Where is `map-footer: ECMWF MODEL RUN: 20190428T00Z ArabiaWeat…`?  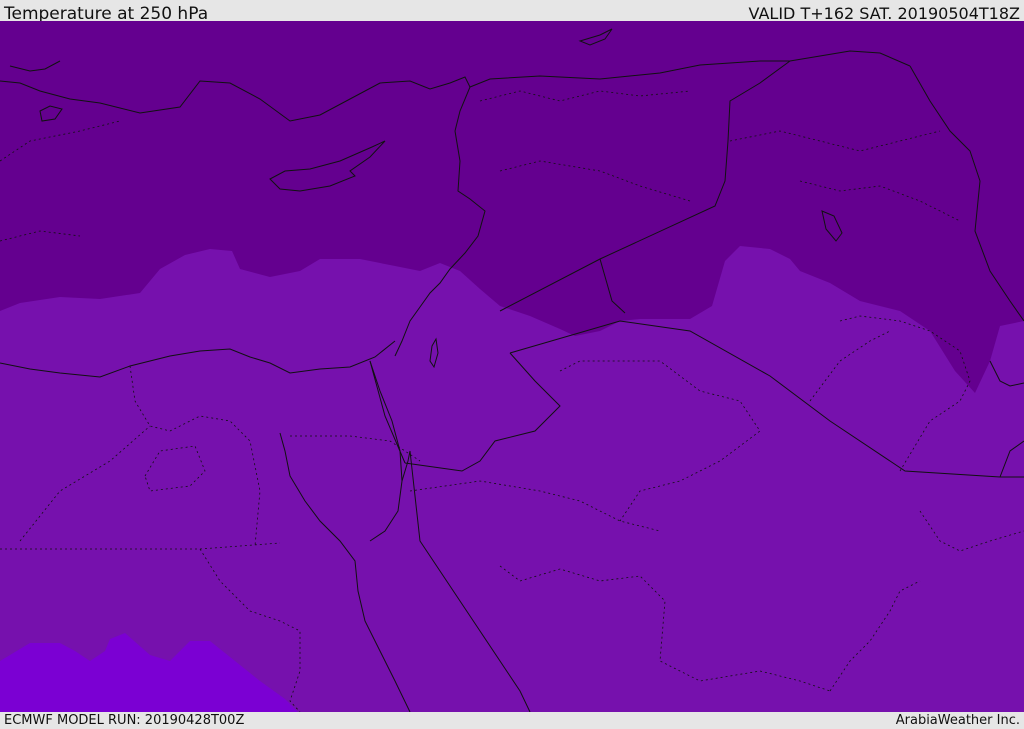
map-footer: ECMWF MODEL RUN: 20190428T00Z ArabiaWeat… is located at coordinates (512, 720).